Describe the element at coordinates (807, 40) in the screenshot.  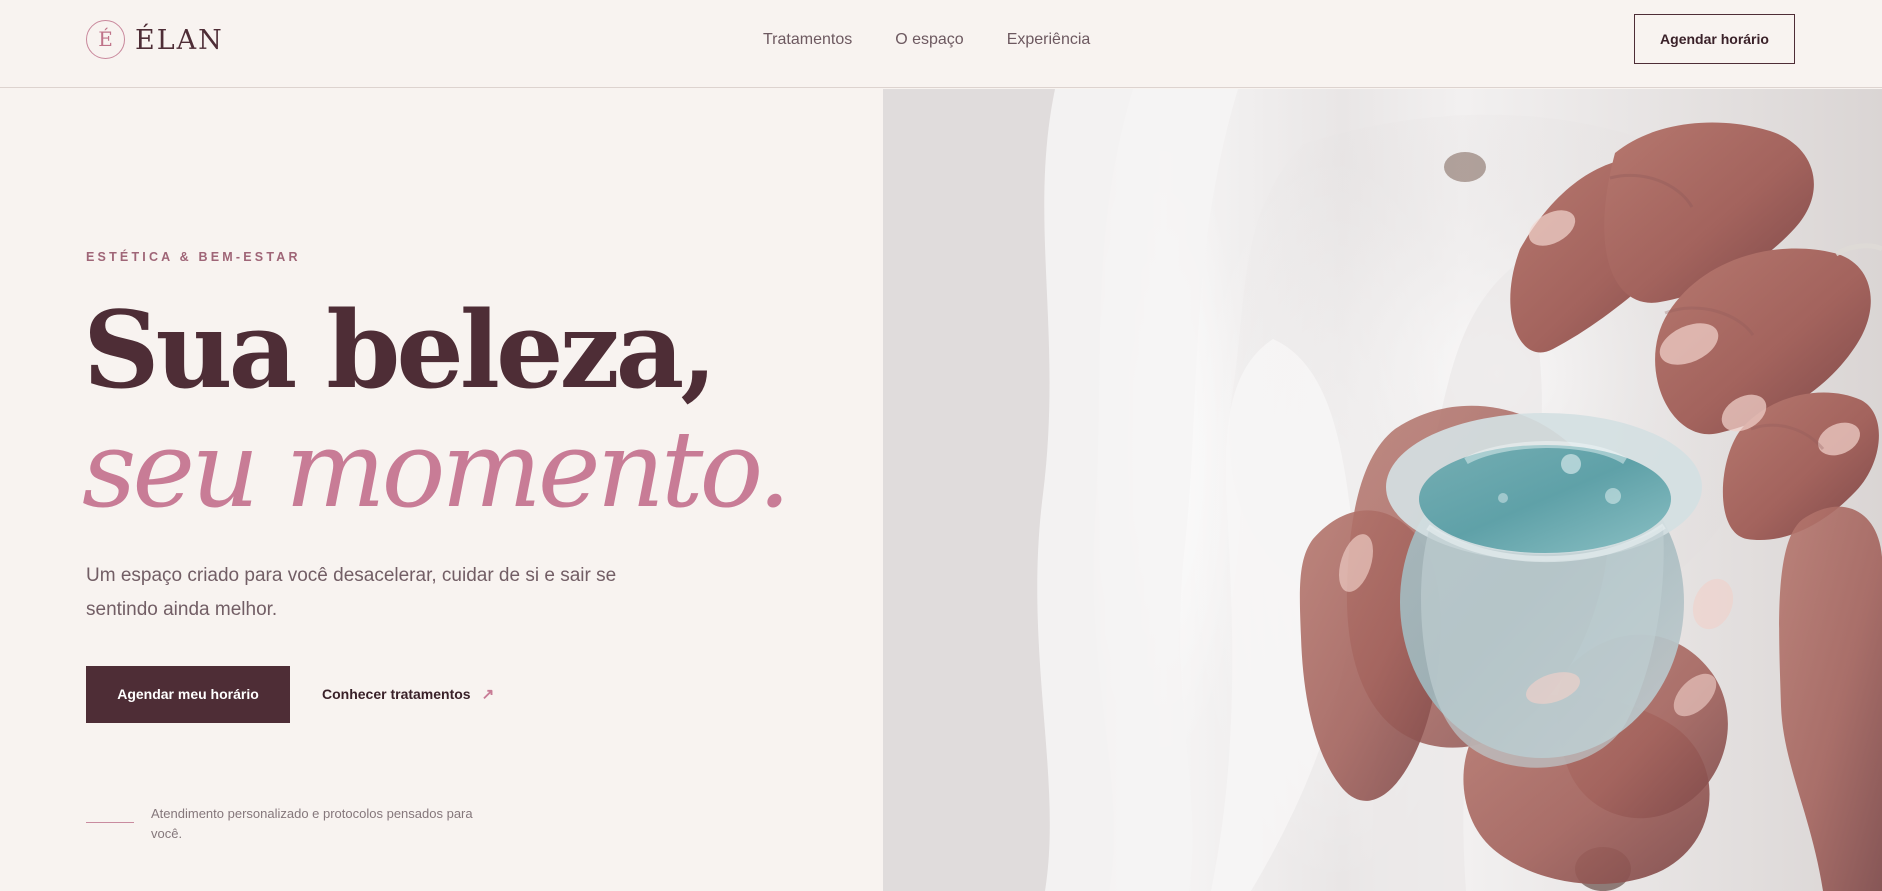
I see `nav-link-tratamentos: Tratamentos` at that location.